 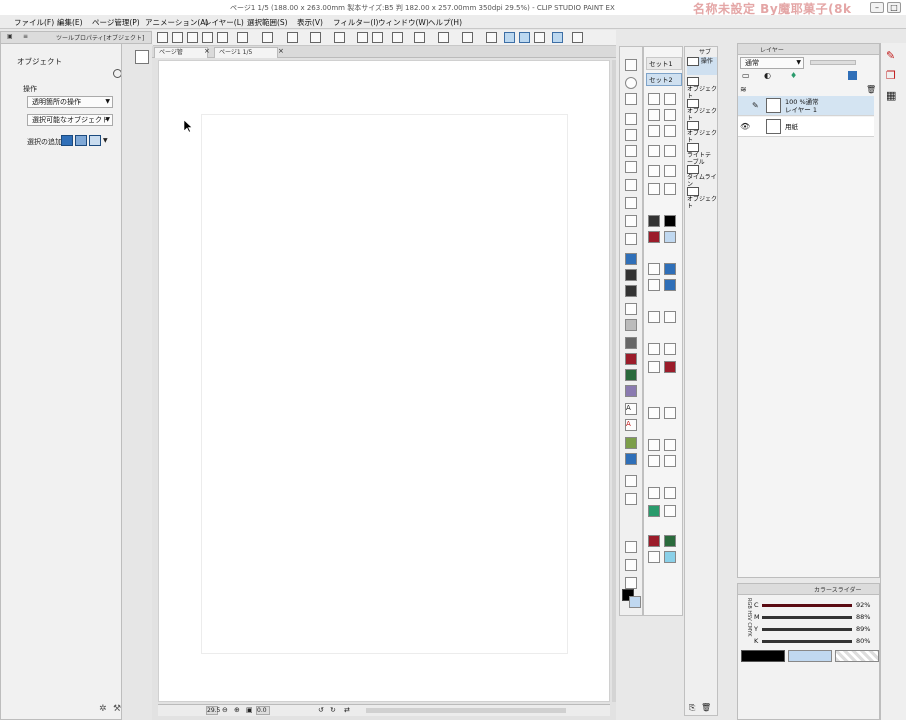 I want to click on copy-sub-tool-icon: ⎘, so click(x=692, y=708).